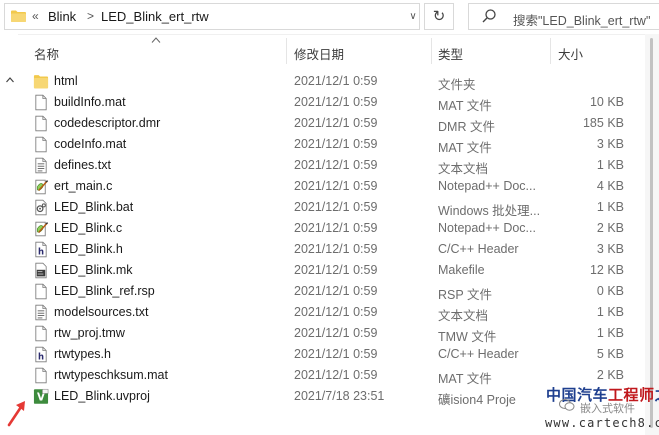 The width and height of the screenshot is (659, 435). Describe the element at coordinates (62, 16) in the screenshot. I see `breadcrumb-blink: Blink` at that location.